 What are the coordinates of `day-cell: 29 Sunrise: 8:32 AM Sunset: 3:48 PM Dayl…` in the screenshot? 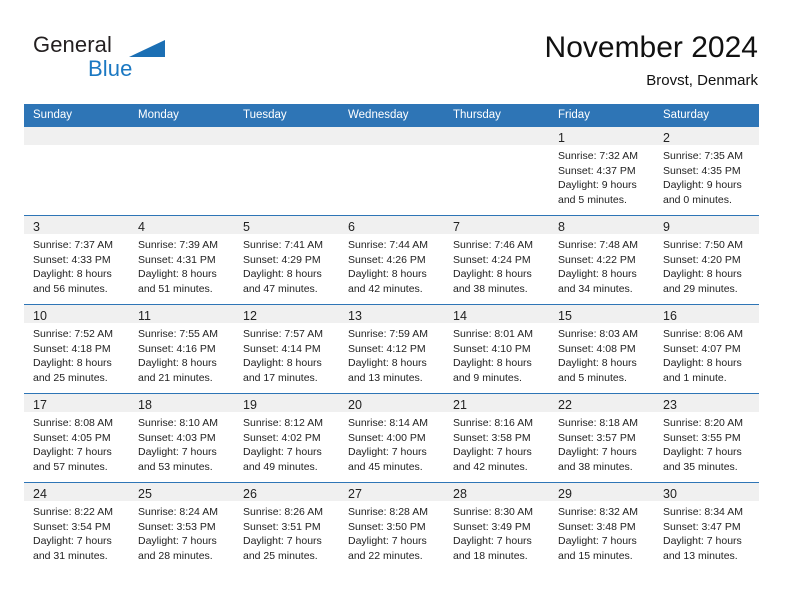 It's located at (601, 526).